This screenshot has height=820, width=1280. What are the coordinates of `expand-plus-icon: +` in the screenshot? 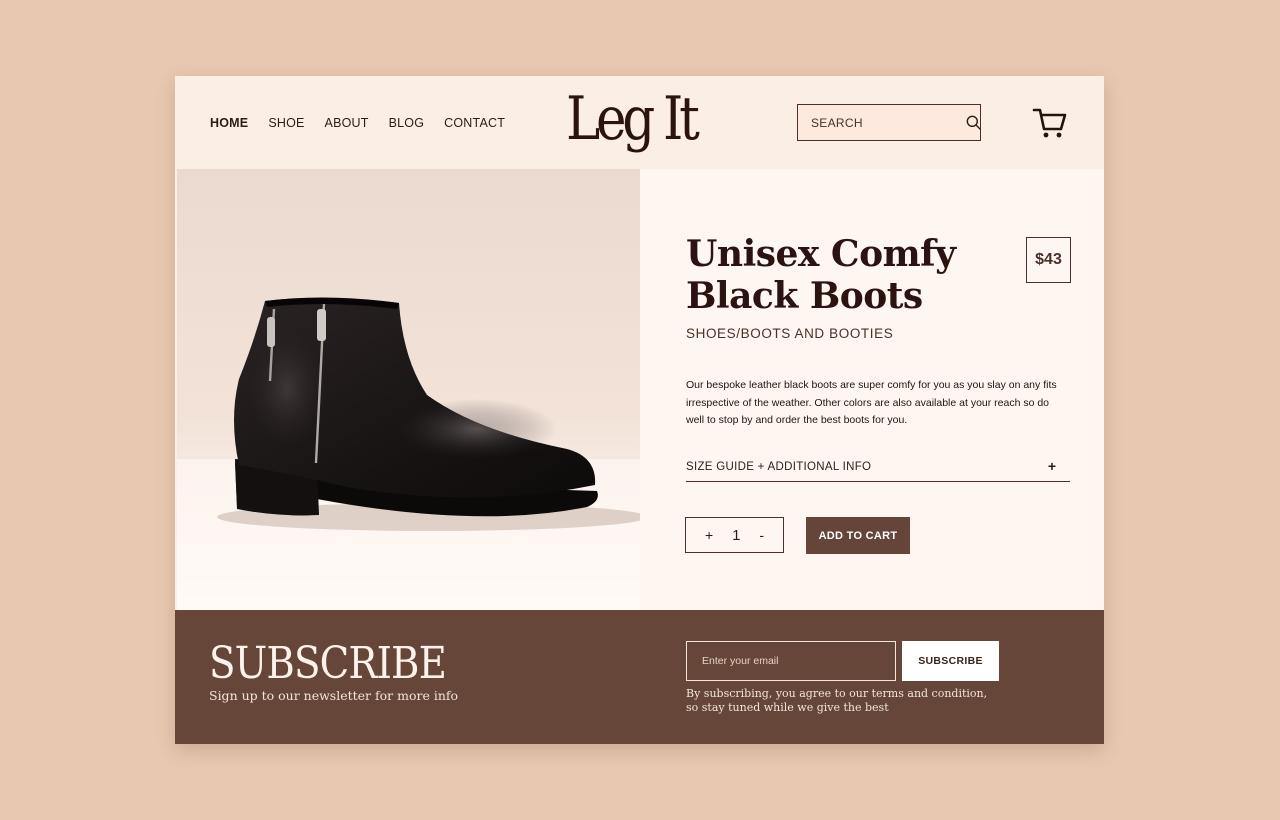 It's located at (1059, 464).